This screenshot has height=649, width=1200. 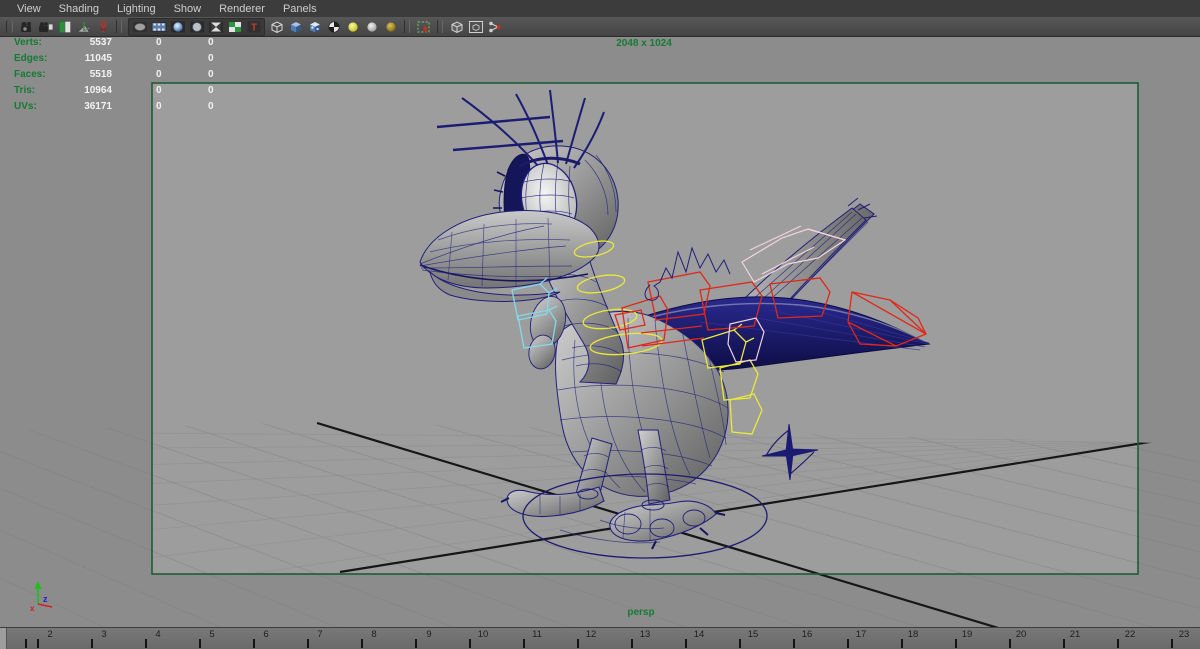 What do you see at coordinates (967, 634) in the screenshot?
I see `frame-number: 19` at bounding box center [967, 634].